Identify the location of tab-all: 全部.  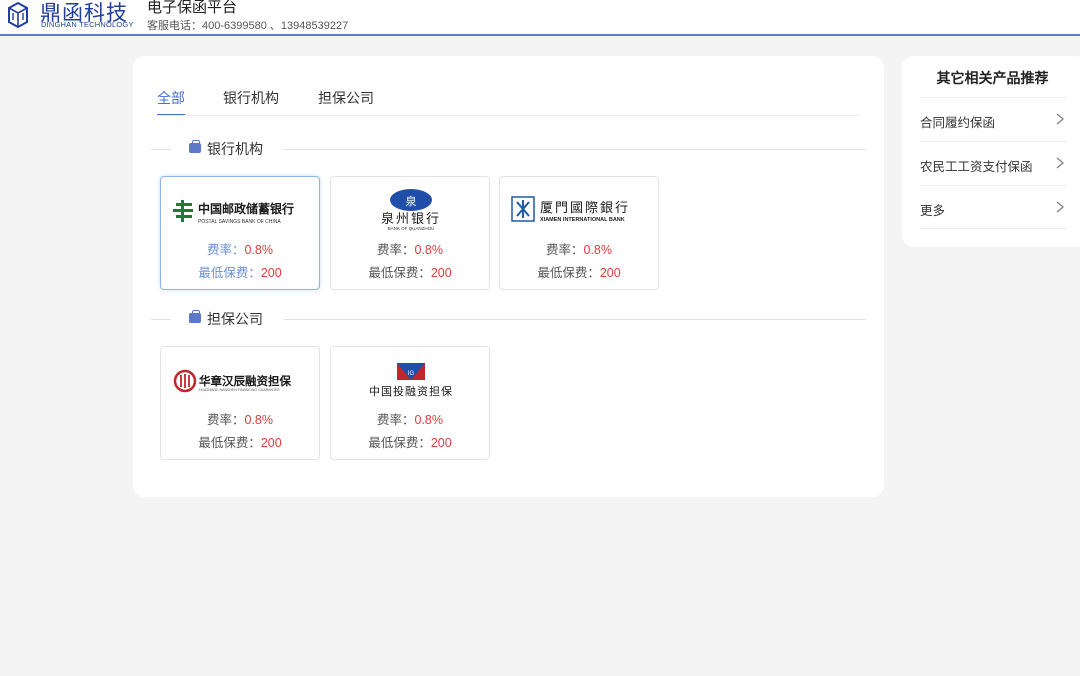
(171, 102).